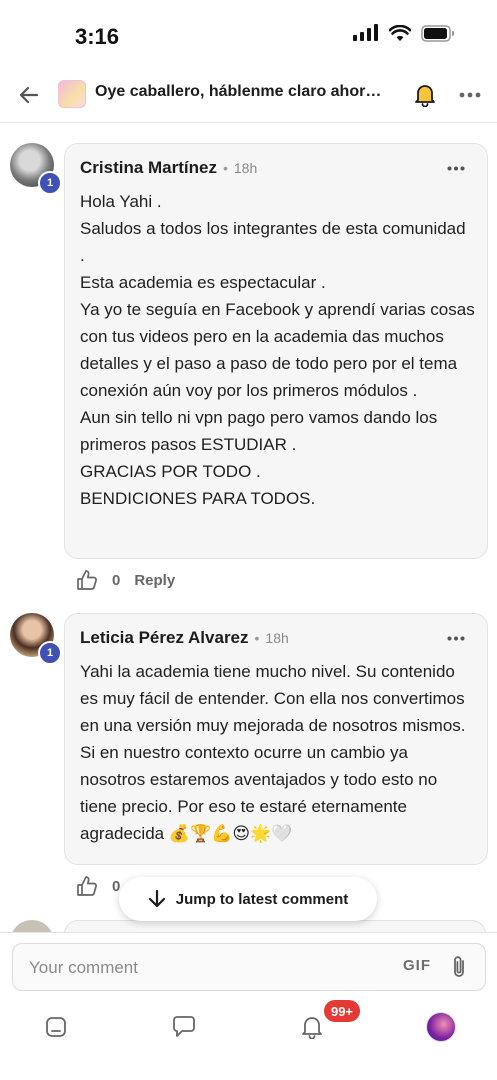  Describe the element at coordinates (209, 968) in the screenshot. I see `comment-input` at that location.